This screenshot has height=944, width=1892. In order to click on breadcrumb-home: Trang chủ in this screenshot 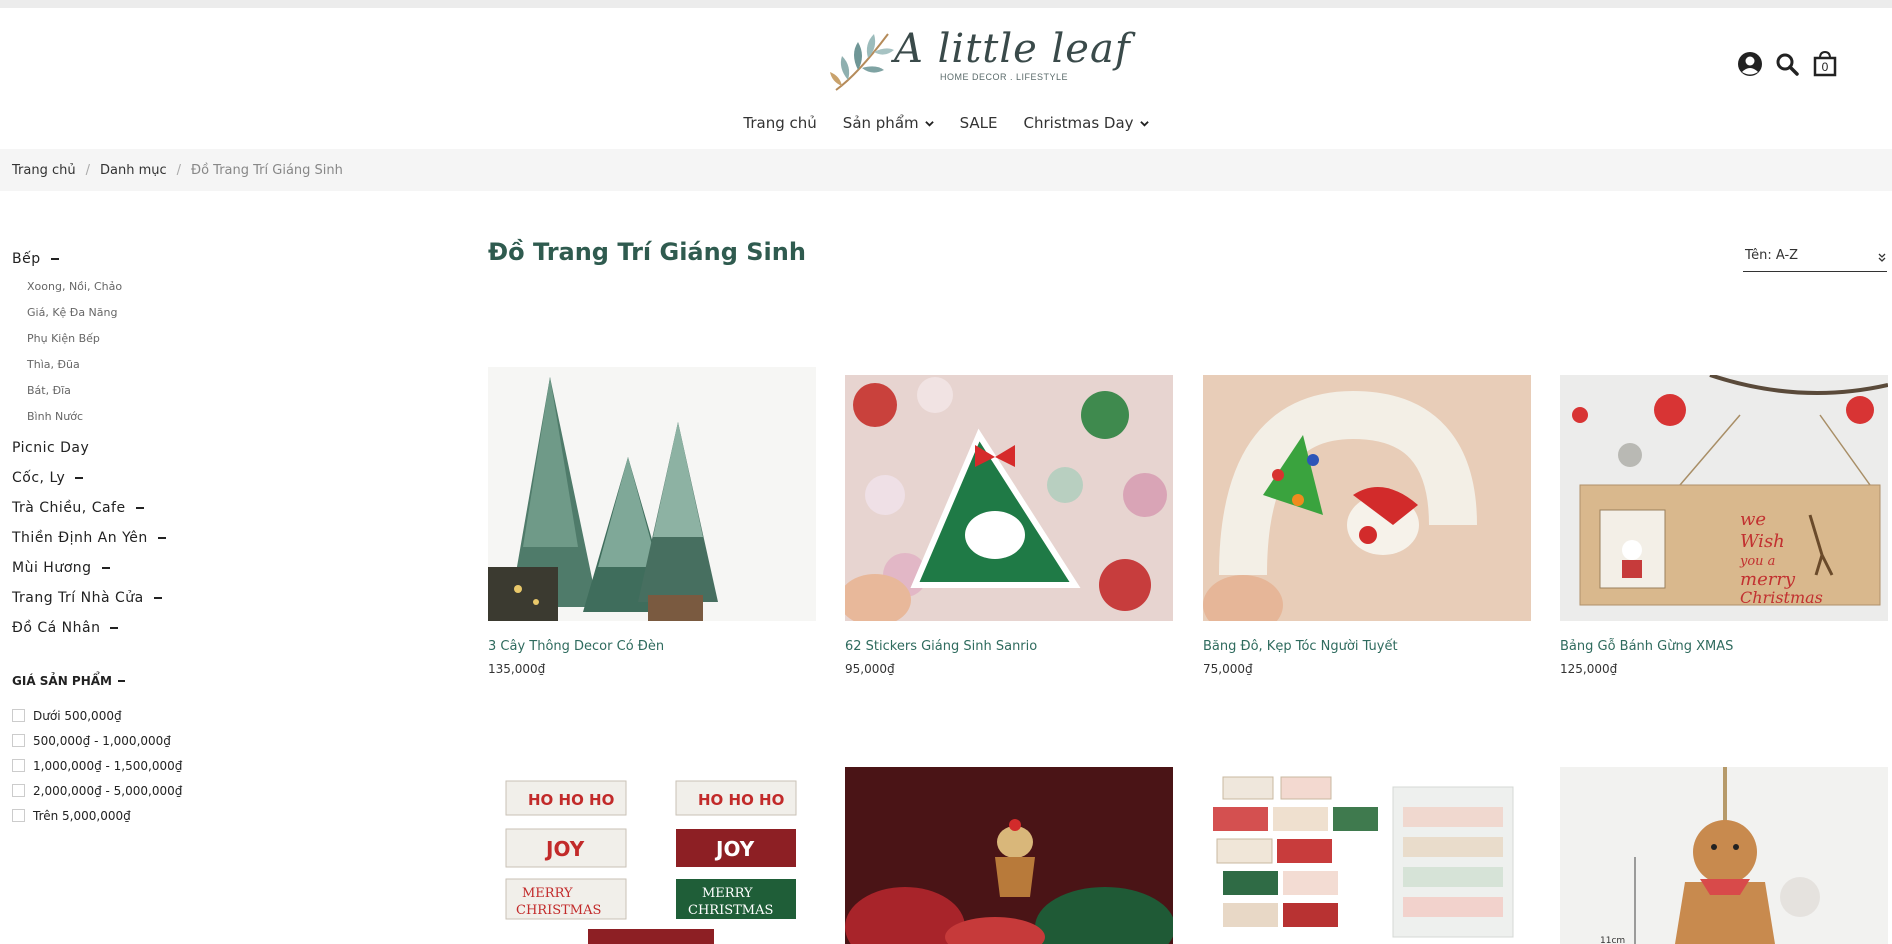, I will do `click(44, 170)`.